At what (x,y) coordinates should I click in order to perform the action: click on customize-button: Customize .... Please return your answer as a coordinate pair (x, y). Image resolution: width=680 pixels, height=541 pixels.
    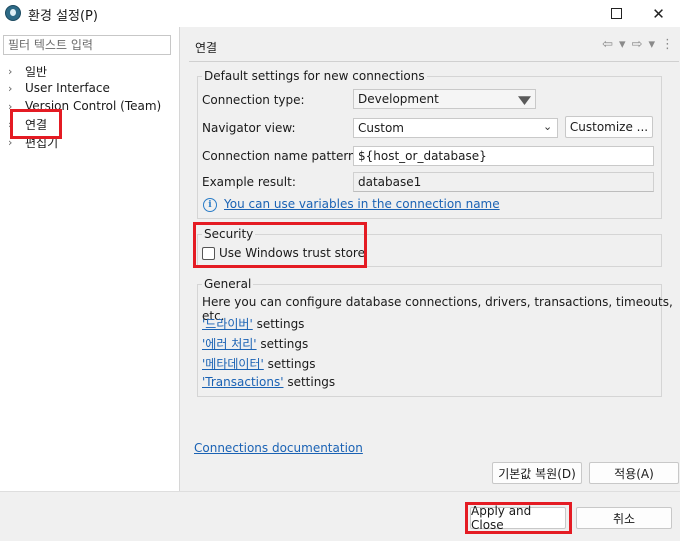
    Looking at the image, I should click on (609, 127).